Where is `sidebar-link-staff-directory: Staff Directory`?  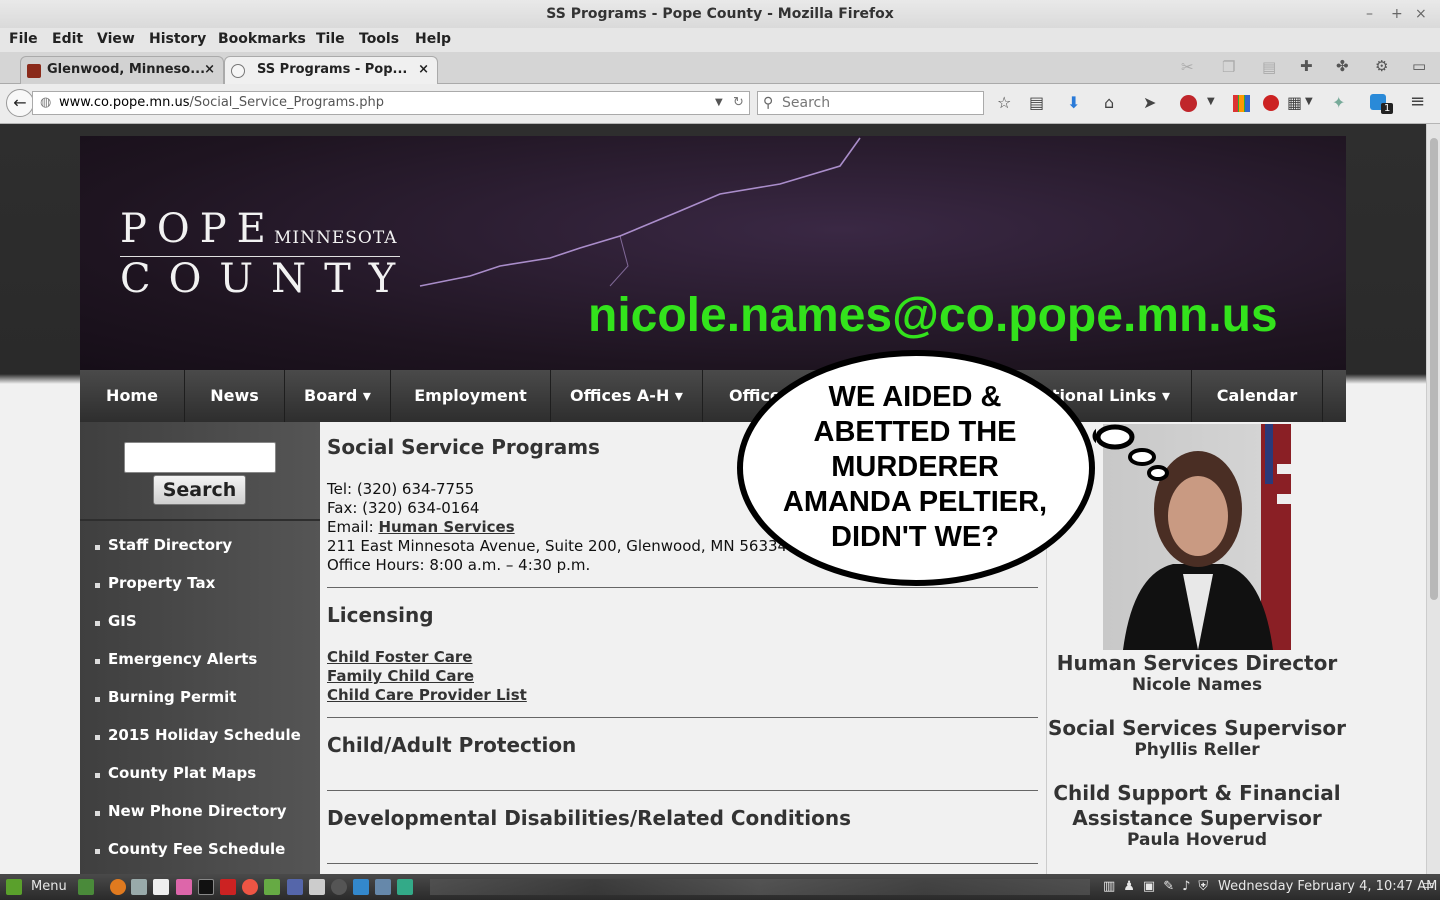
sidebar-link-staff-directory: Staff Directory is located at coordinates (170, 545).